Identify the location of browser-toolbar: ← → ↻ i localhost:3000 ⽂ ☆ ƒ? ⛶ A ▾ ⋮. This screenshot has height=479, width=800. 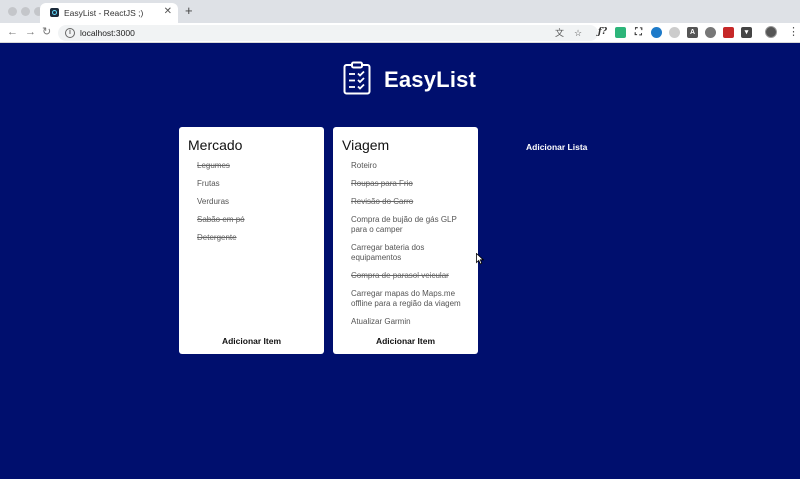
(400, 33).